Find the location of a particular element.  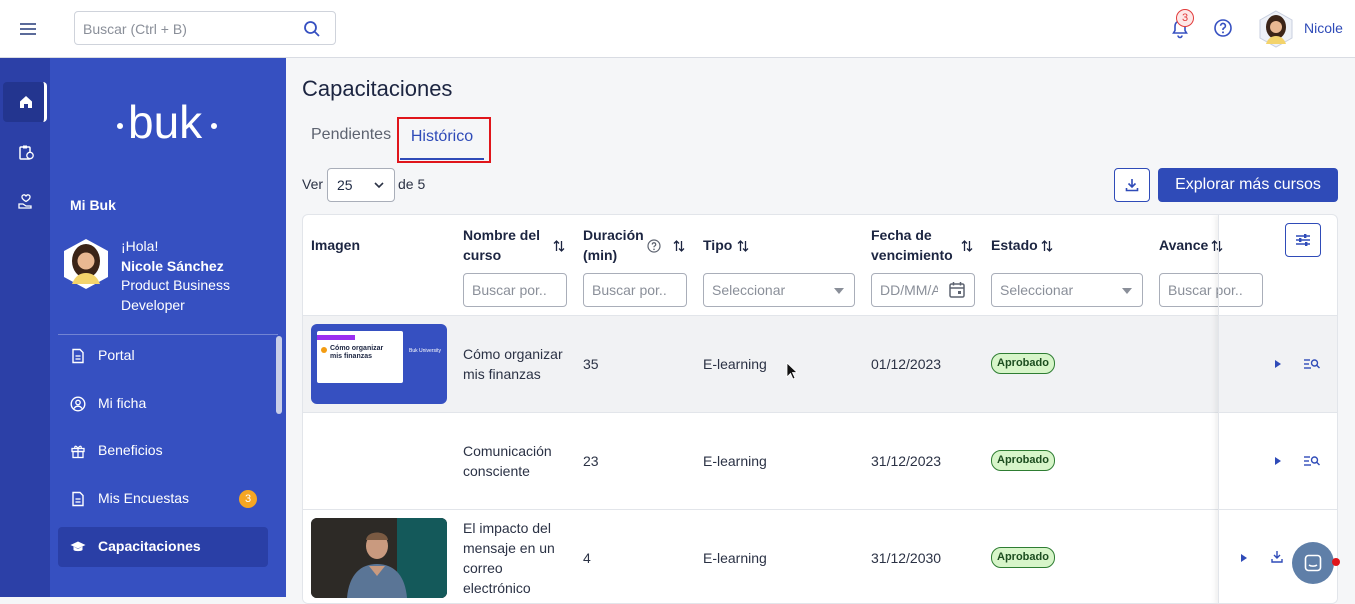

calendar-icon is located at coordinates (957, 290).